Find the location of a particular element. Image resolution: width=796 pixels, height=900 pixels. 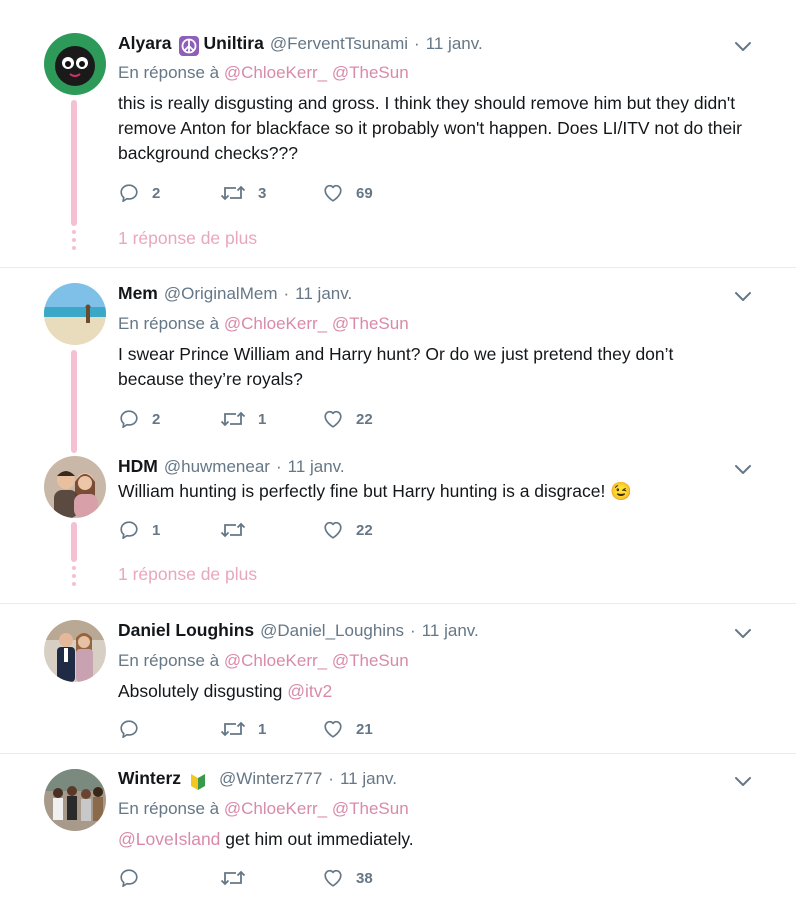

display-name-suffix: Uniltira is located at coordinates (234, 43).